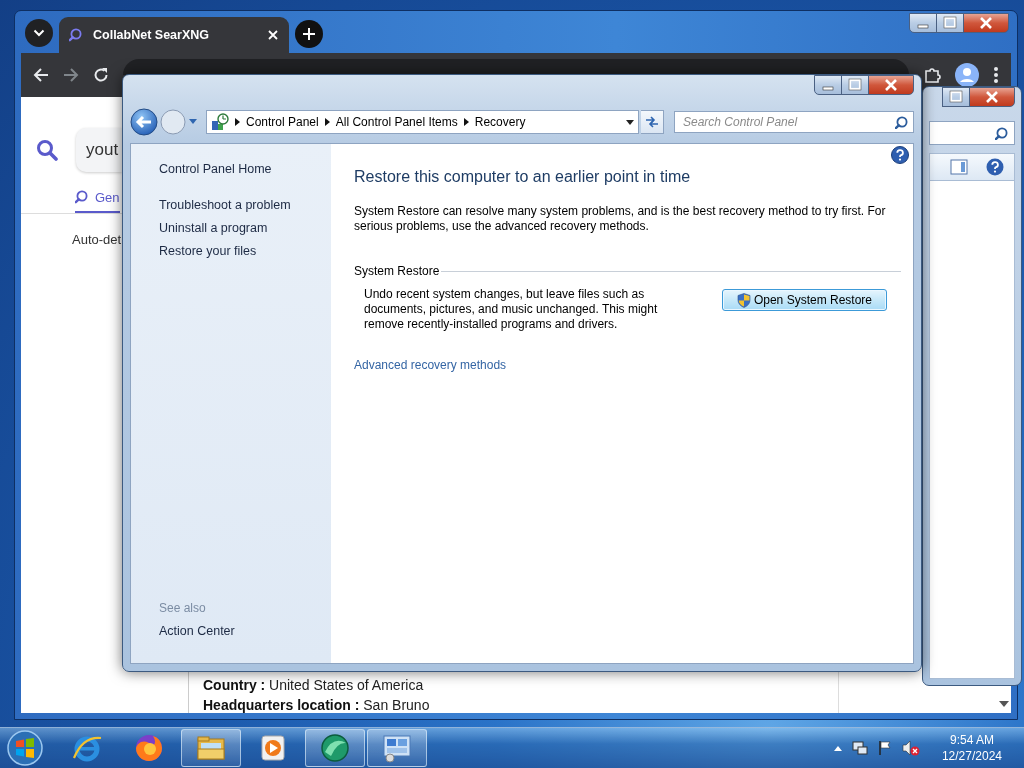 The width and height of the screenshot is (1024, 768). Describe the element at coordinates (794, 122) in the screenshot. I see `search-field: Search Control Panel` at that location.